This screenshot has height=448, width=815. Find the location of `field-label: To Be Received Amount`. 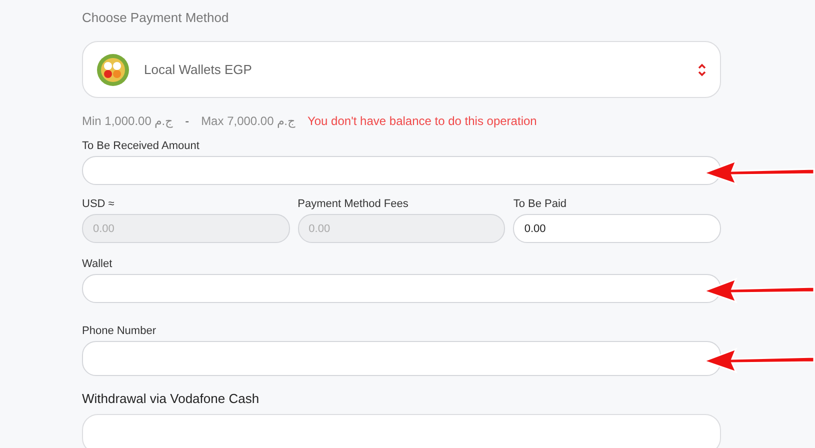

field-label: To Be Received Amount is located at coordinates (141, 146).